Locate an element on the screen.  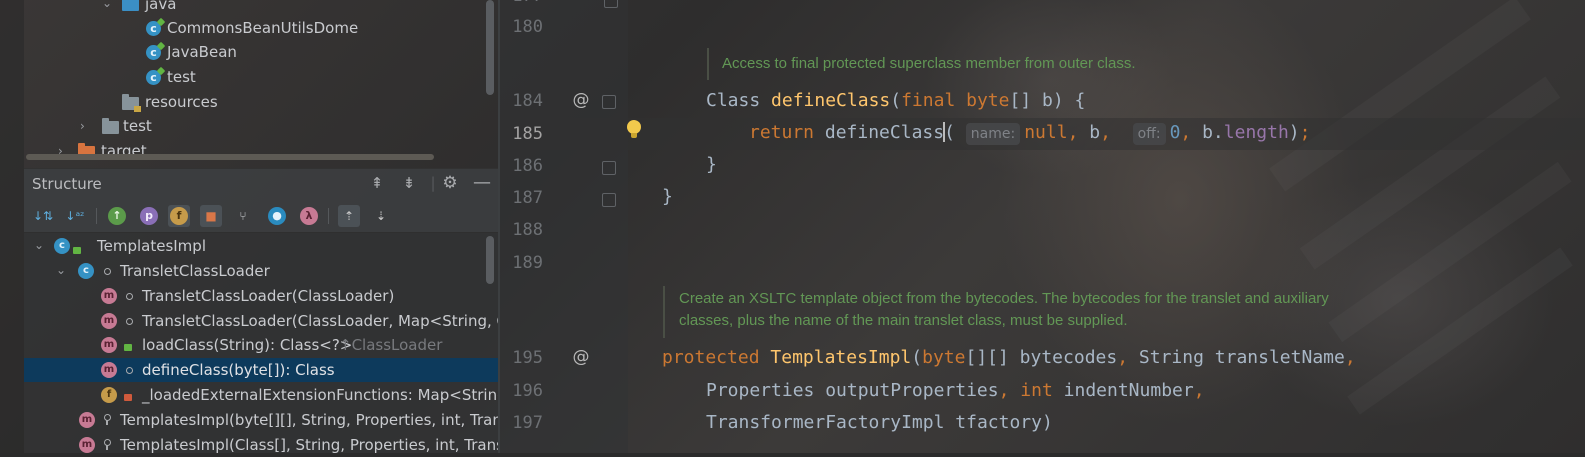
structure-item-method-selected: m defineClass(byte[]): Class is located at coordinates (299, 370).